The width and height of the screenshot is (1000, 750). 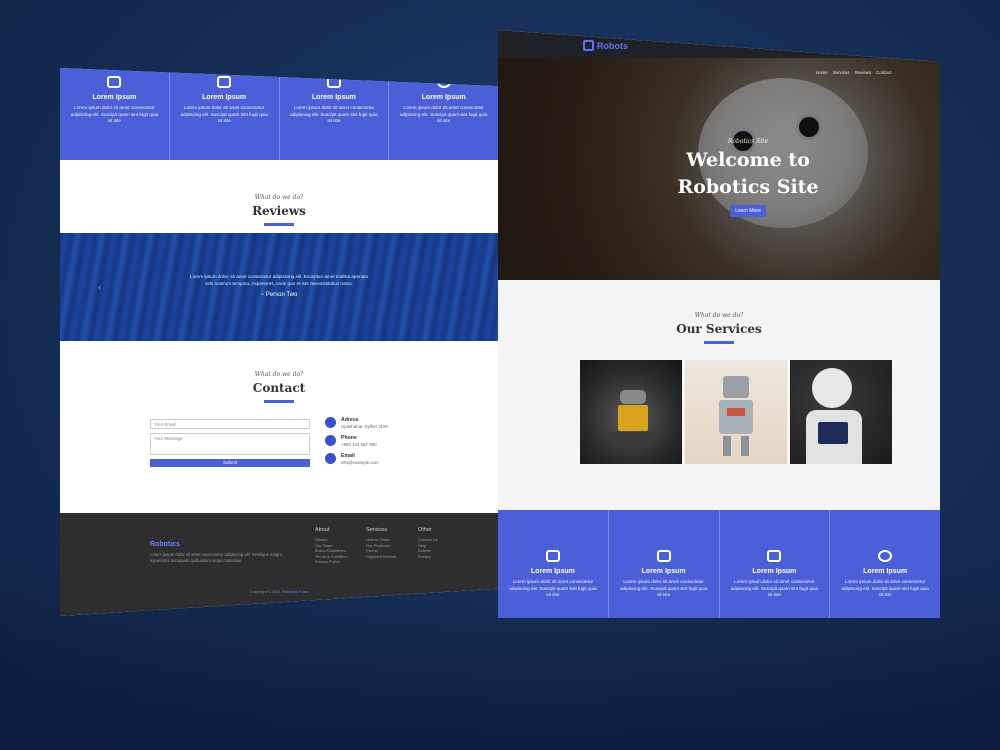 I want to click on phone-icon, so click(x=330, y=440).